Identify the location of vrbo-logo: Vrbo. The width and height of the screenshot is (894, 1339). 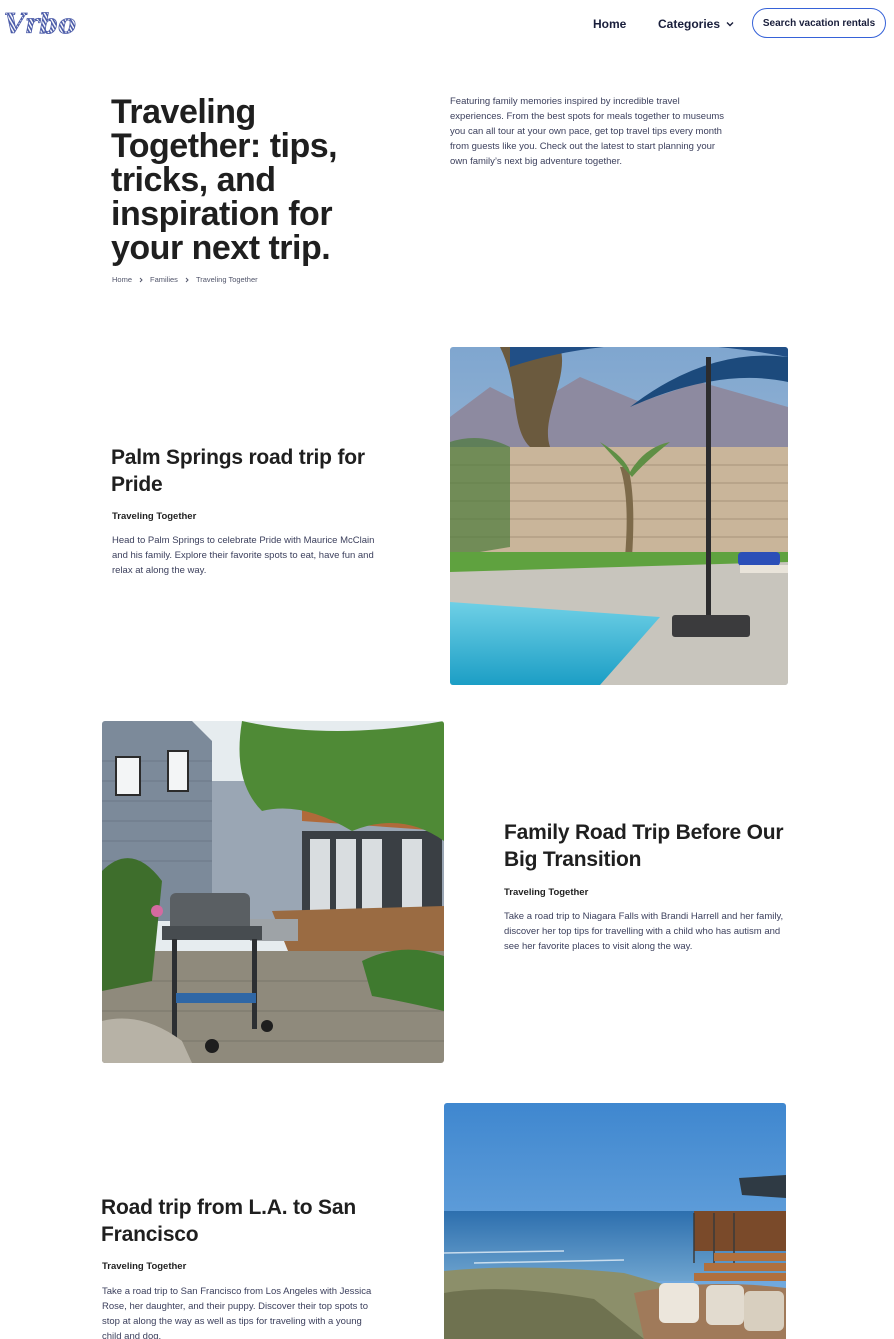
(43, 24).